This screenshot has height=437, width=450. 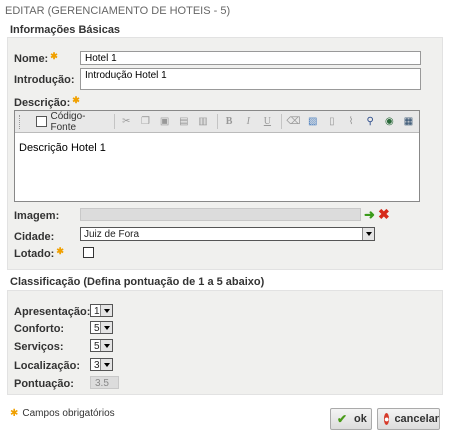 What do you see at coordinates (164, 122) in the screenshot?
I see `paste-icon: ▣` at bounding box center [164, 122].